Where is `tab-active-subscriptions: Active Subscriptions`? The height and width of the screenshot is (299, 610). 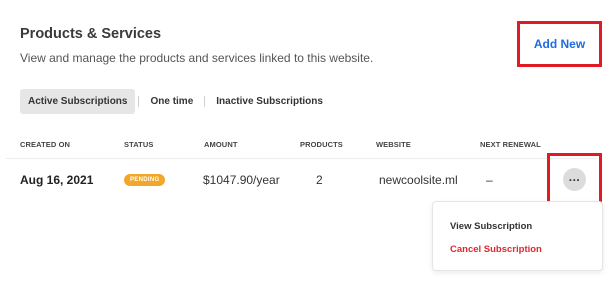 tab-active-subscriptions: Active Subscriptions is located at coordinates (78, 101).